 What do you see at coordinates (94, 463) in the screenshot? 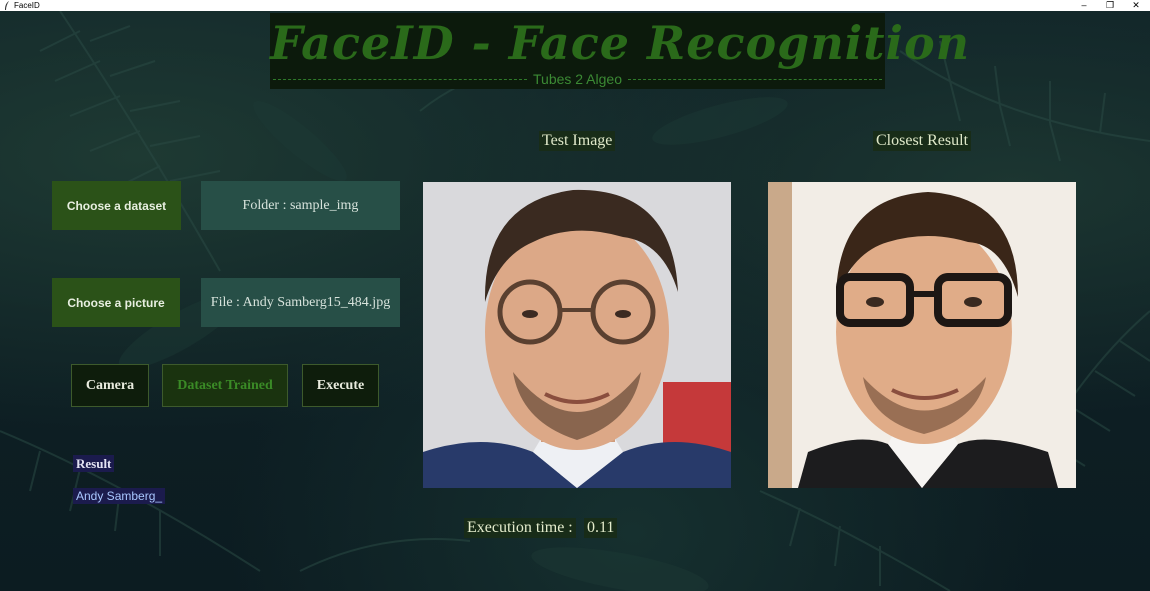
I see `result-label: Result` at bounding box center [94, 463].